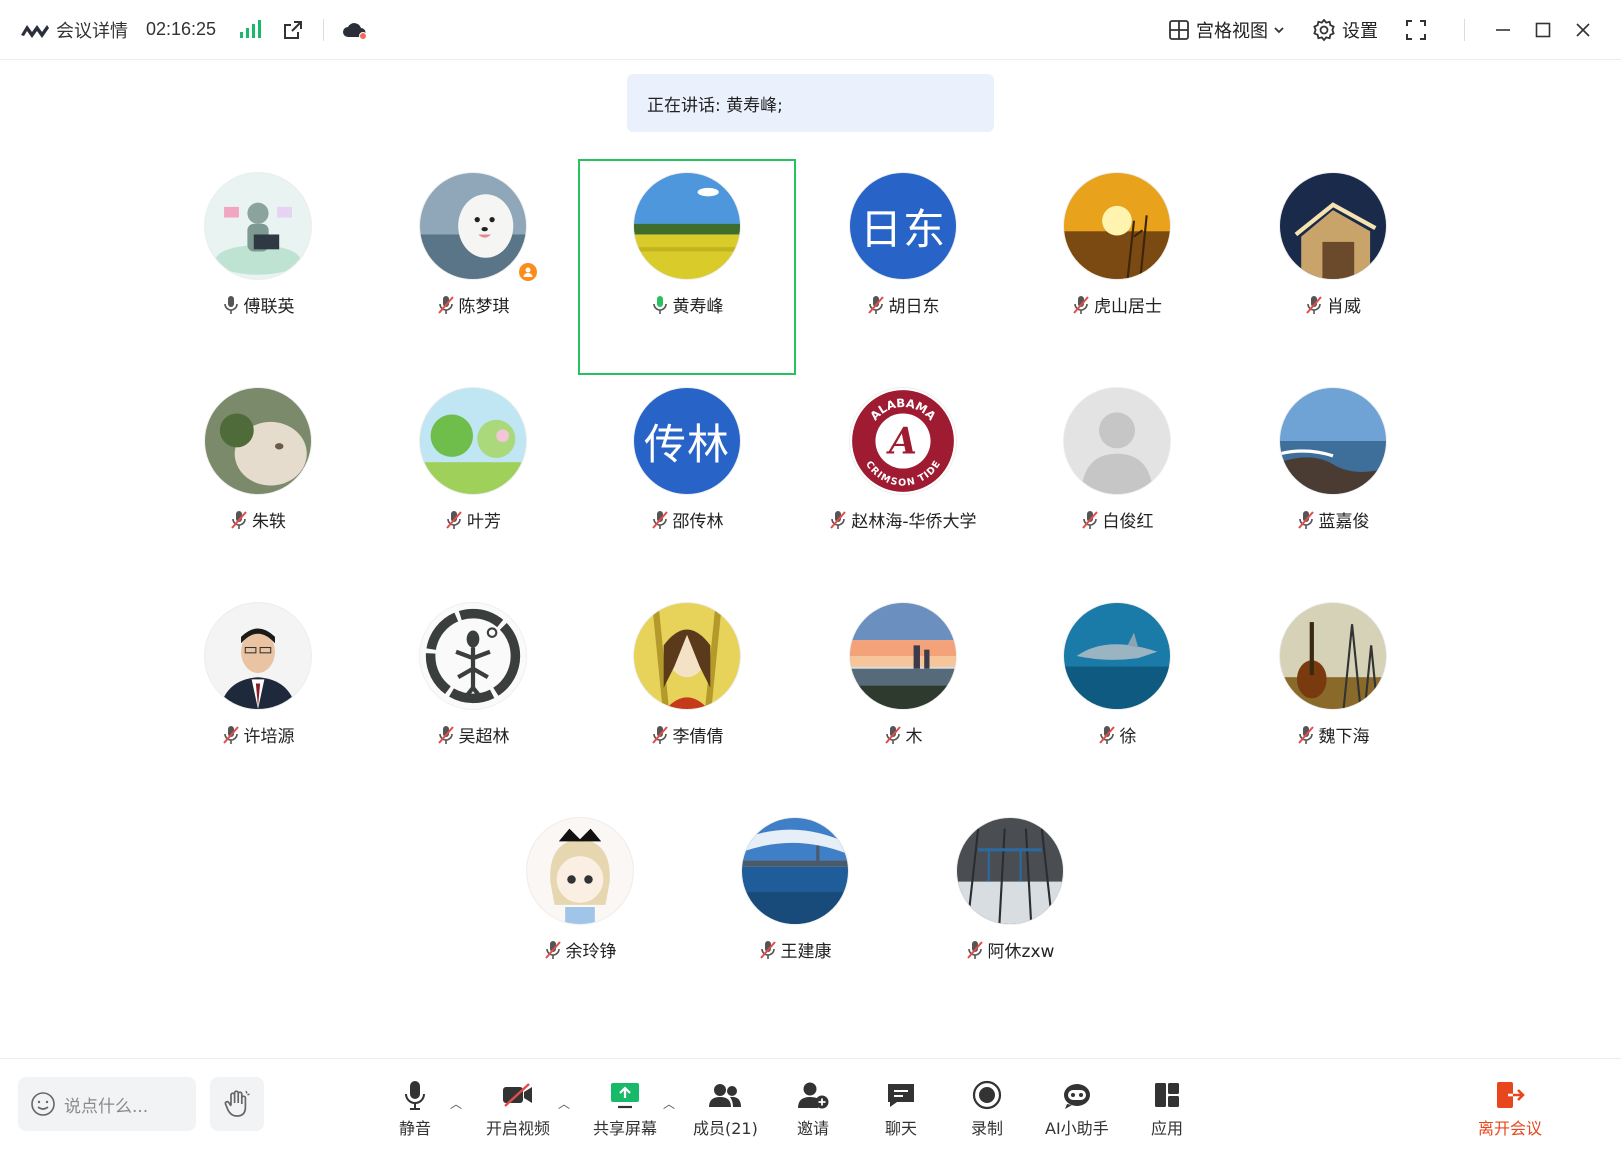  I want to click on participant-tile: 许培源, so click(258, 697).